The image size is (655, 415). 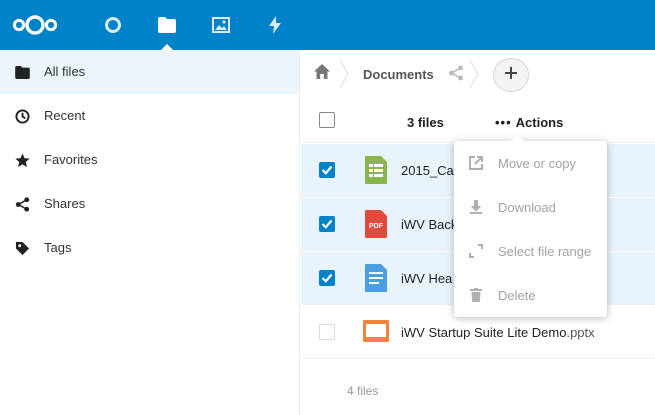 I want to click on breadcrumb: Documents, so click(x=478, y=74).